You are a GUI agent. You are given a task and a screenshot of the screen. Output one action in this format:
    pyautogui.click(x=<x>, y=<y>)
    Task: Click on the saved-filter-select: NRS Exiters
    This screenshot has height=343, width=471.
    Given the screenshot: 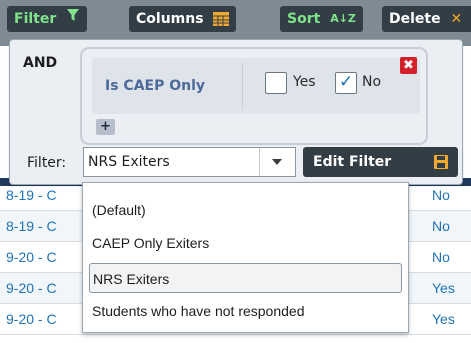 What is the action you would take?
    pyautogui.click(x=189, y=162)
    